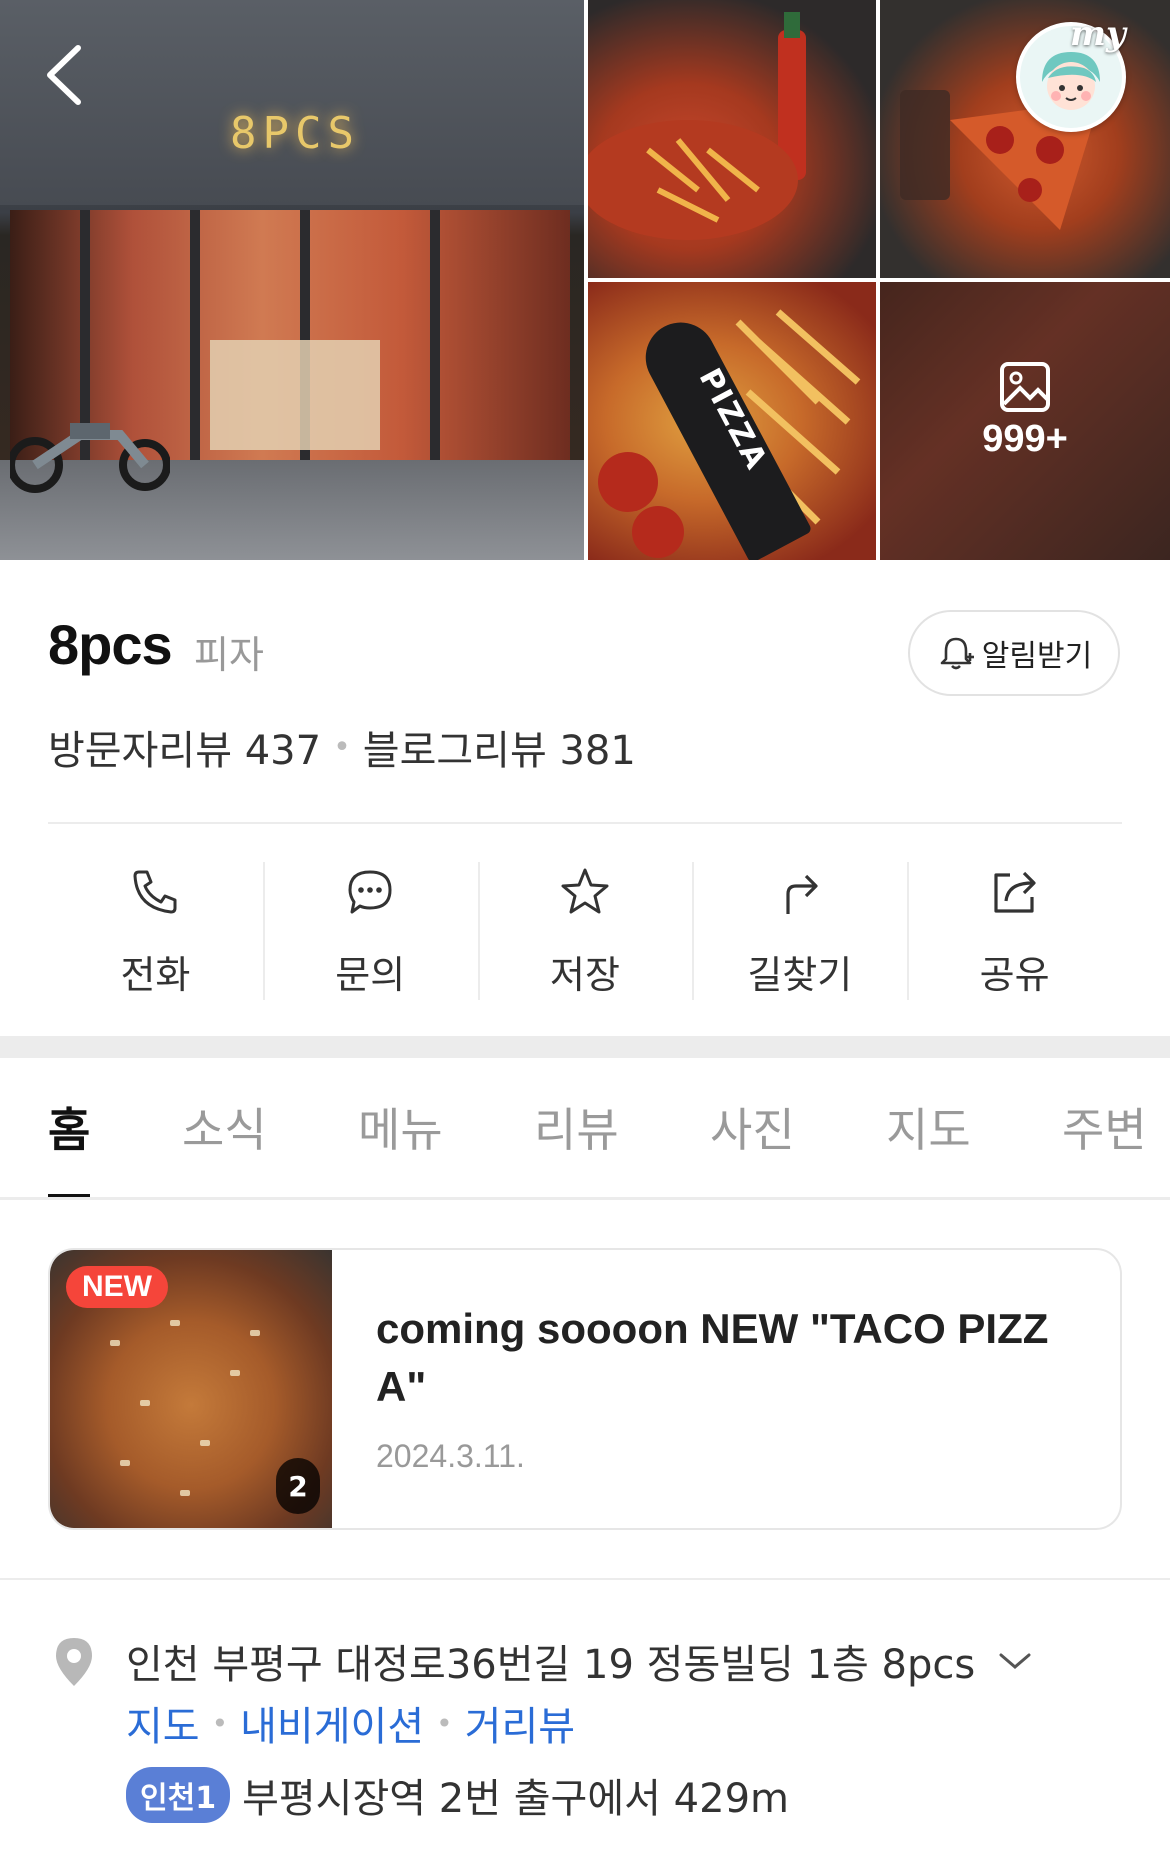 Image resolution: width=1170 pixels, height=1856 pixels. Describe the element at coordinates (799, 932) in the screenshot. I see `directions-button: 길찾기` at that location.